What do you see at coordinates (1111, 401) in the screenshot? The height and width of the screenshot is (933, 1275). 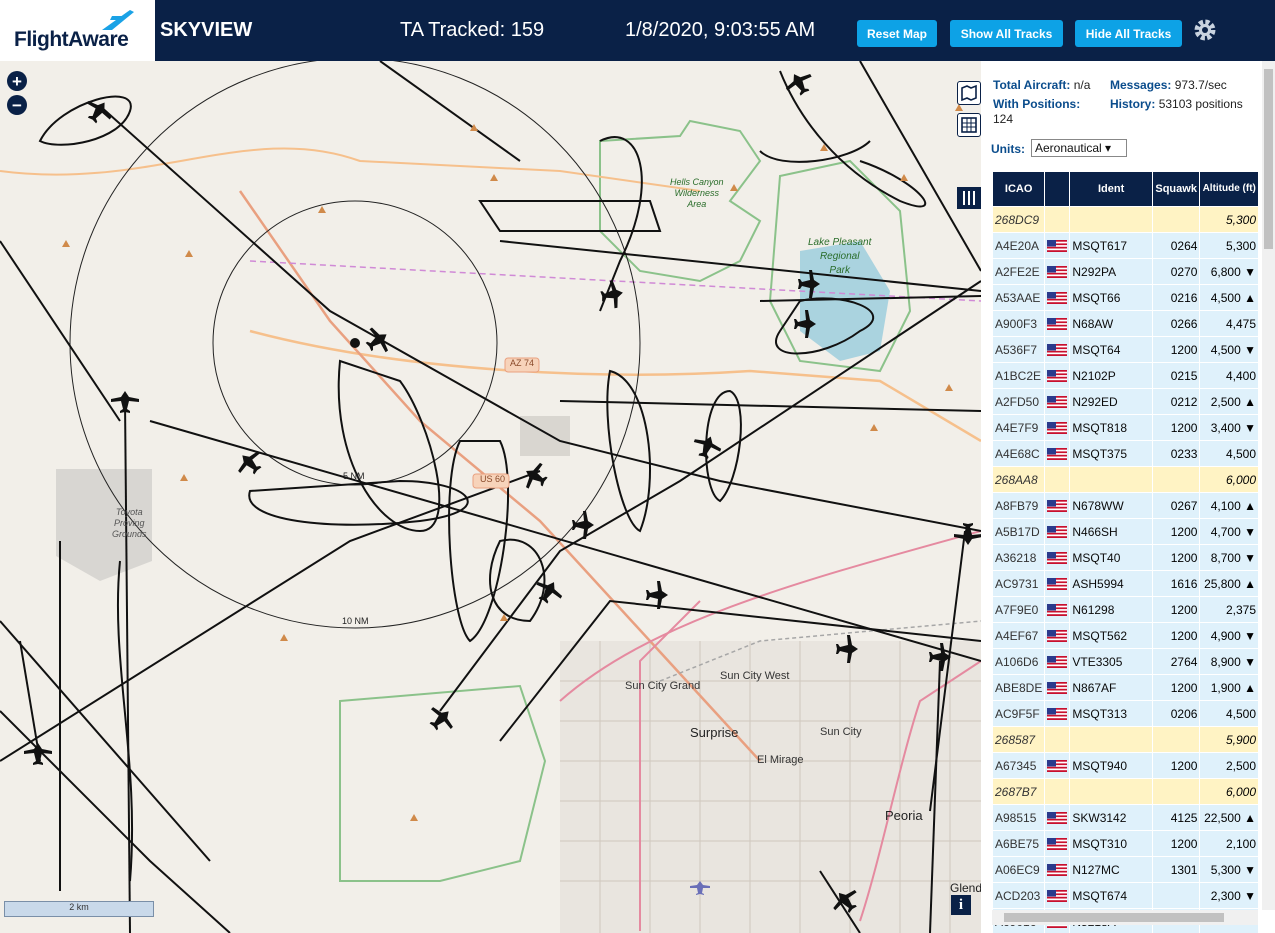 I see `aircraft-ident: N292ED` at bounding box center [1111, 401].